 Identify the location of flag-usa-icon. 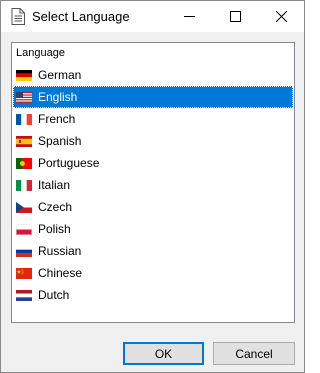
(24, 97).